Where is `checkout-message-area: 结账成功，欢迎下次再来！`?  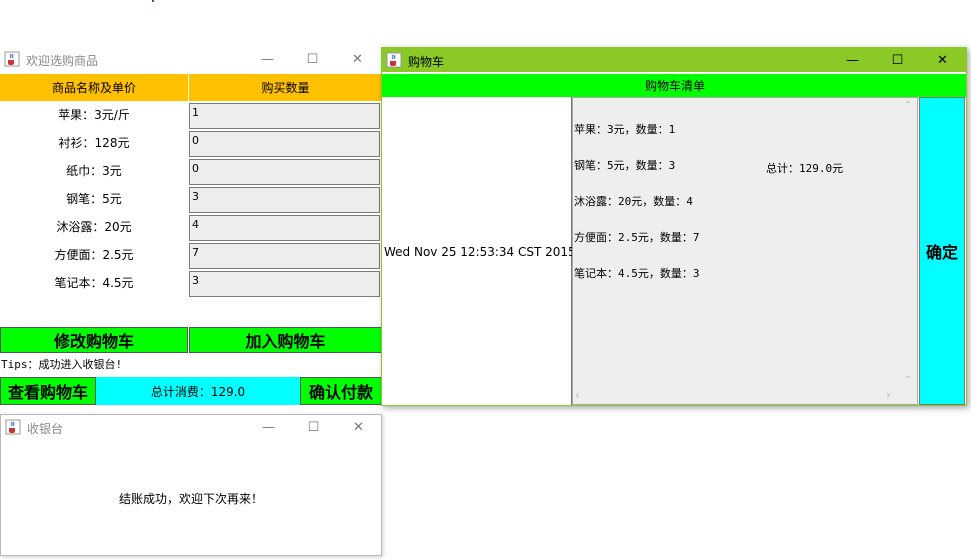
checkout-message-area: 结账成功，欢迎下次再来！ is located at coordinates (191, 497).